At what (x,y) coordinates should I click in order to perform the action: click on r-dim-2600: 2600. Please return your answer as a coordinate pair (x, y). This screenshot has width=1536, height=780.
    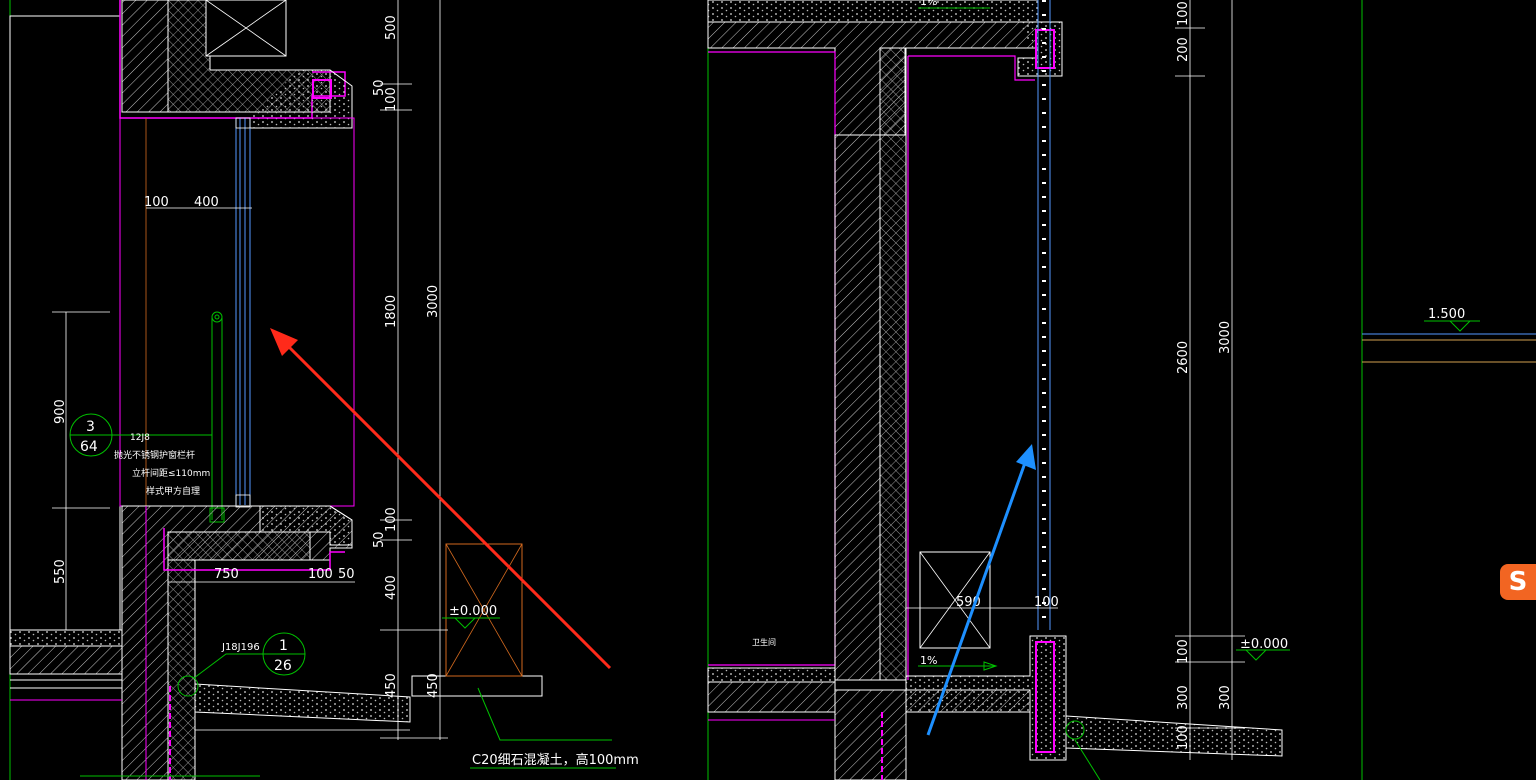
    Looking at the image, I should click on (1183, 357).